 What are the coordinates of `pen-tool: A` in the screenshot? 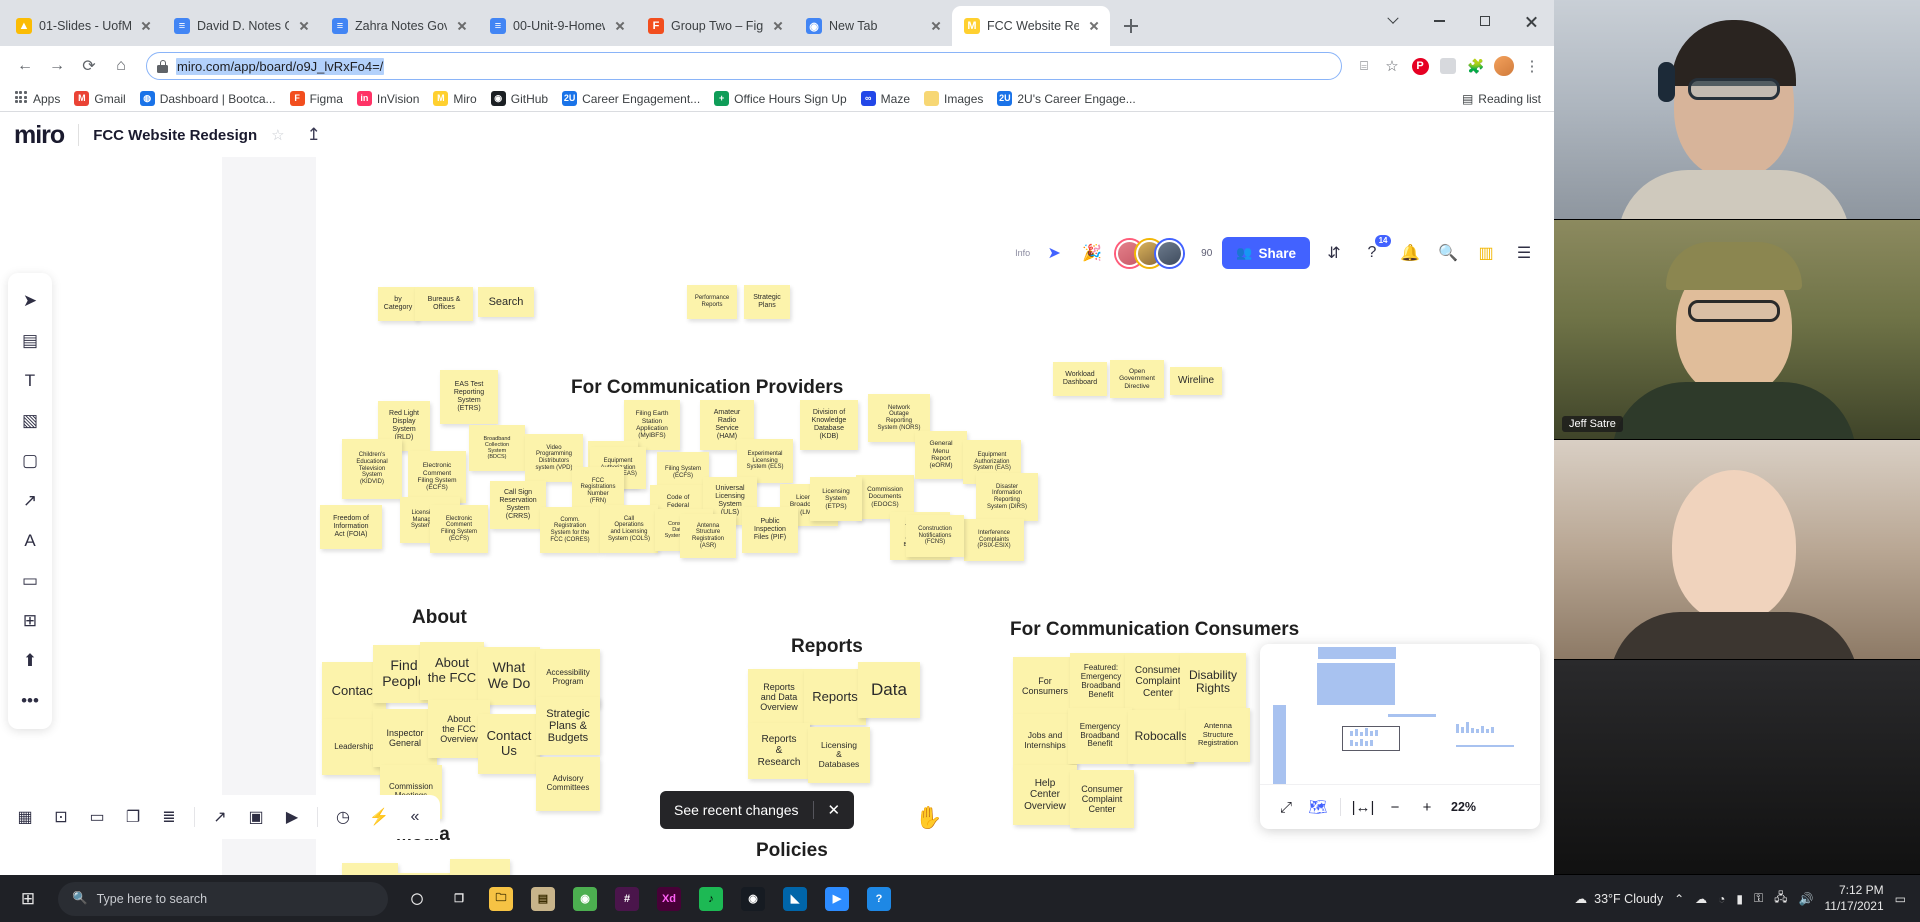 It's located at (30, 541).